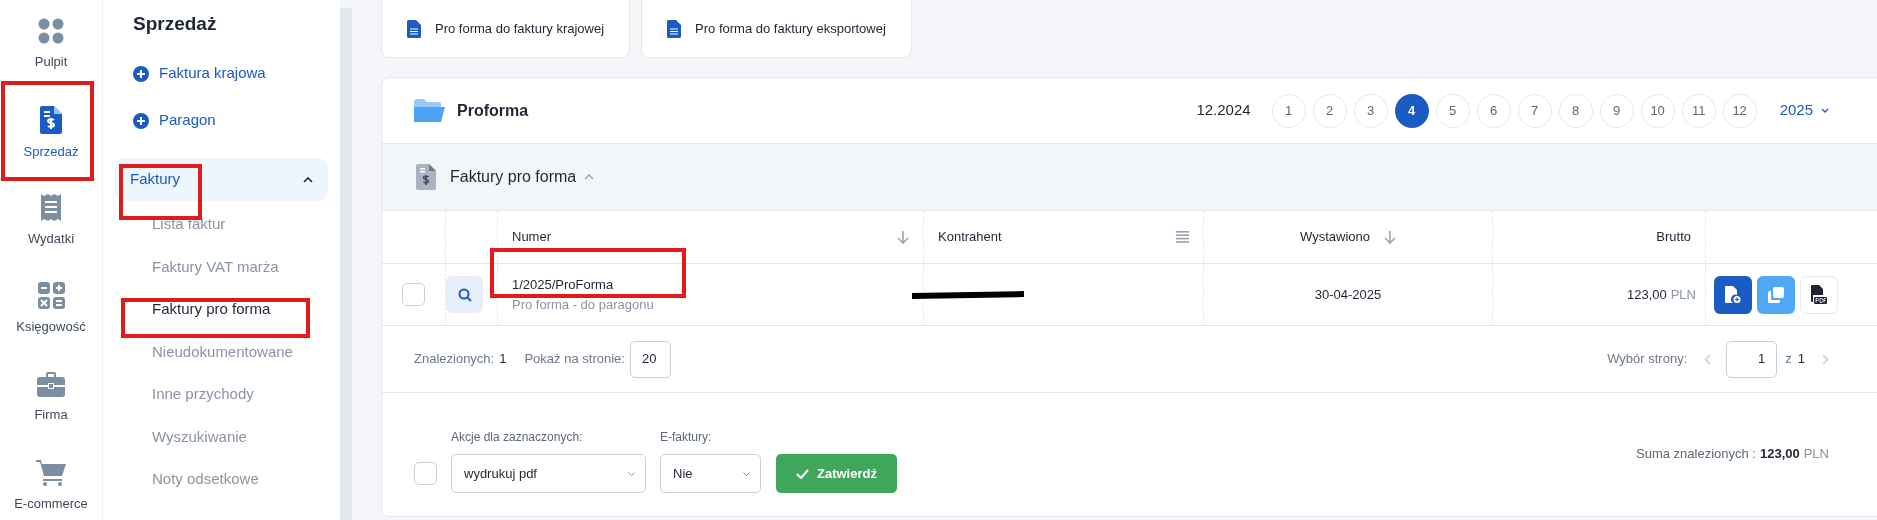 The height and width of the screenshot is (520, 1877). I want to click on of-label: z, so click(1788, 359).